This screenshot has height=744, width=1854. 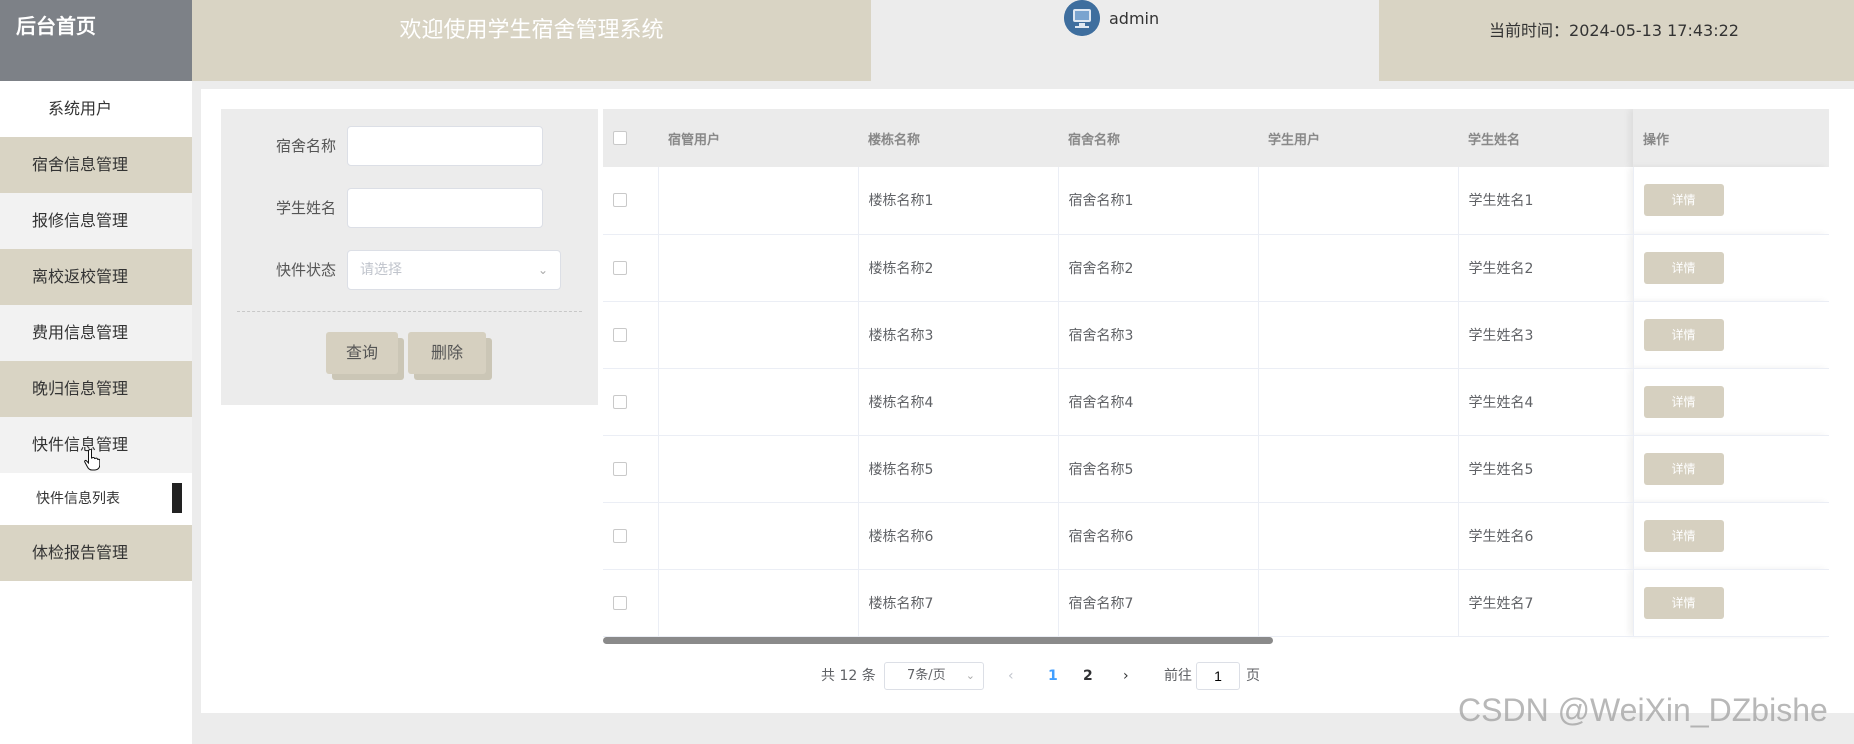 What do you see at coordinates (1158, 138) in the screenshot?
I see `col-dorm-name: 宿舍名称` at bounding box center [1158, 138].